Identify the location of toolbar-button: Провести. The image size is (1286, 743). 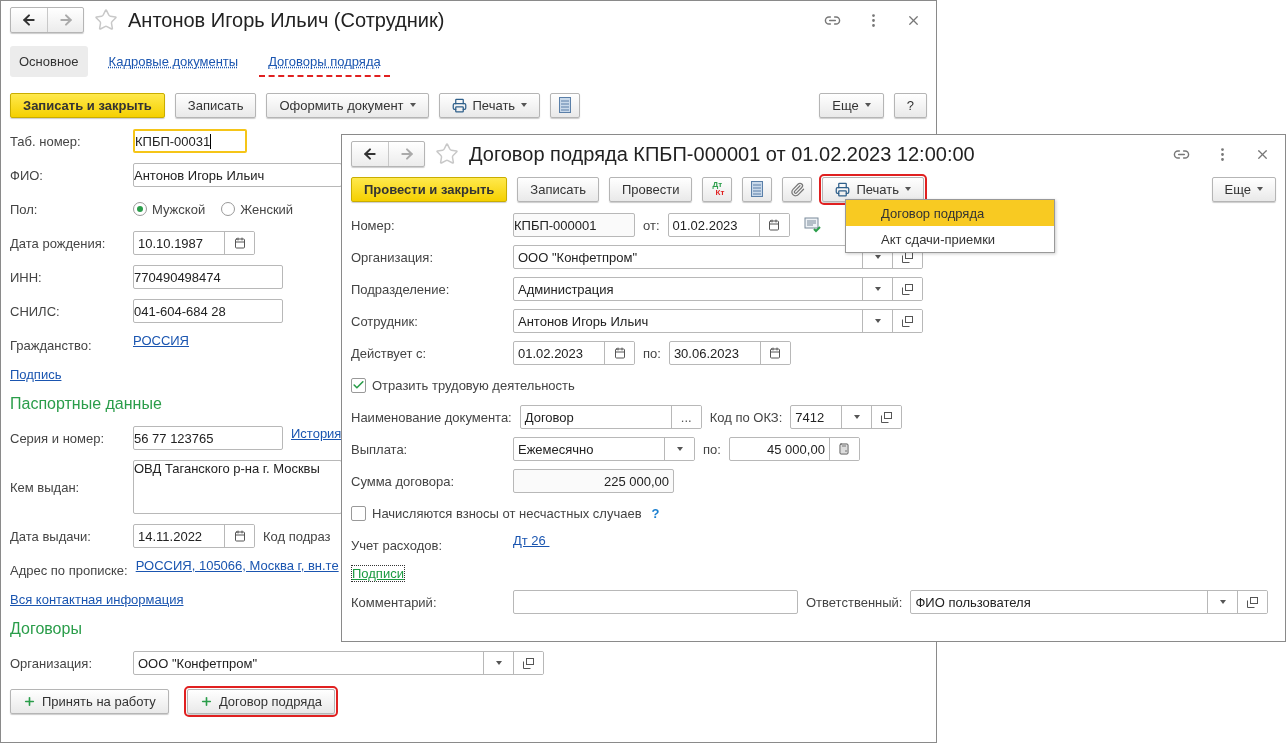
(650, 189).